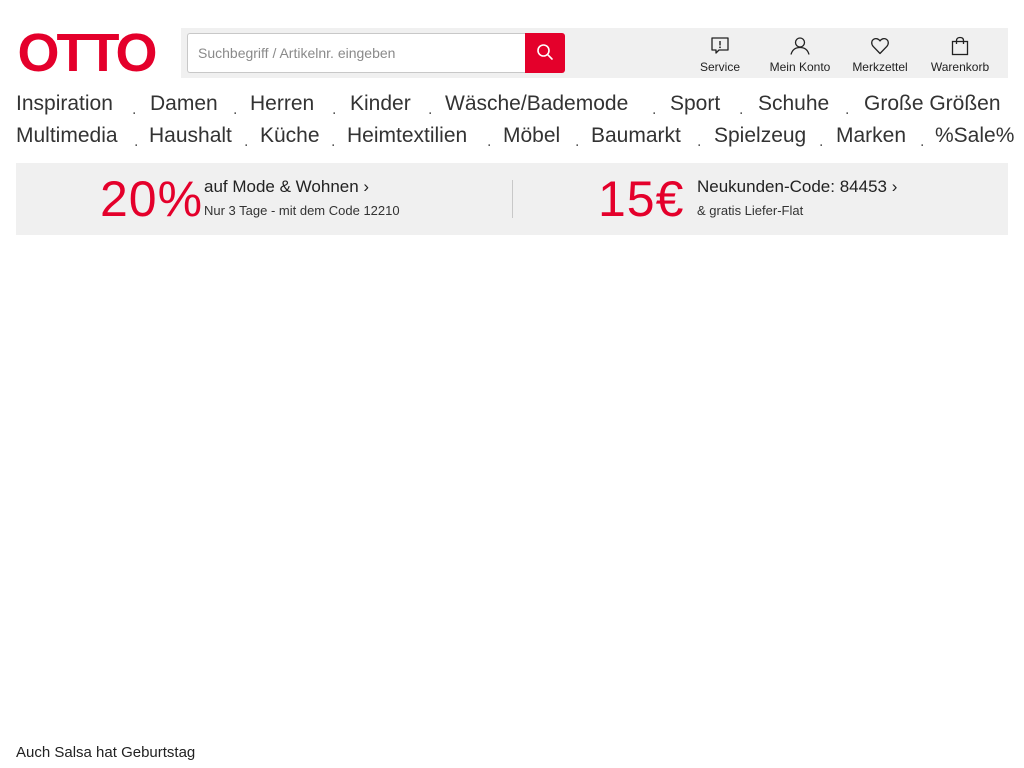 Image resolution: width=1024 pixels, height=768 pixels. What do you see at coordinates (641, 199) in the screenshot?
I see `promo-new-customer-value: 15€` at bounding box center [641, 199].